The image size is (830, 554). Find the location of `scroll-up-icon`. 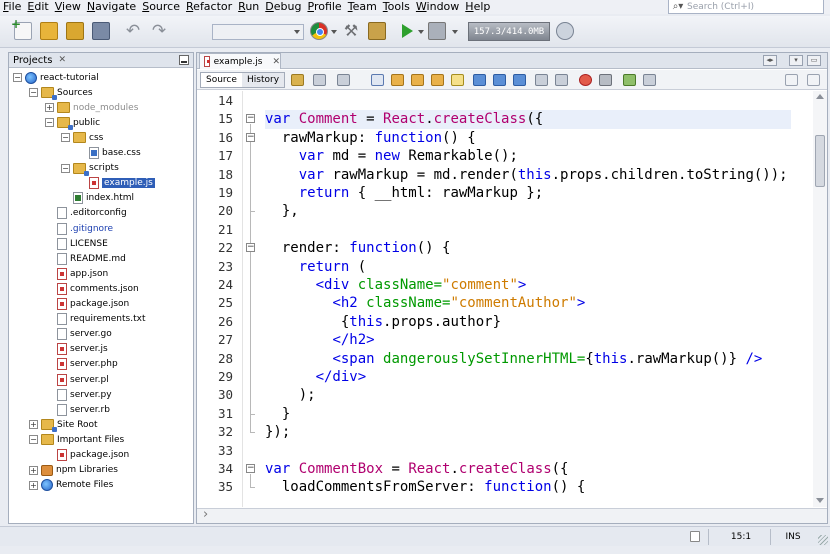

scroll-up-icon is located at coordinates (820, 96).